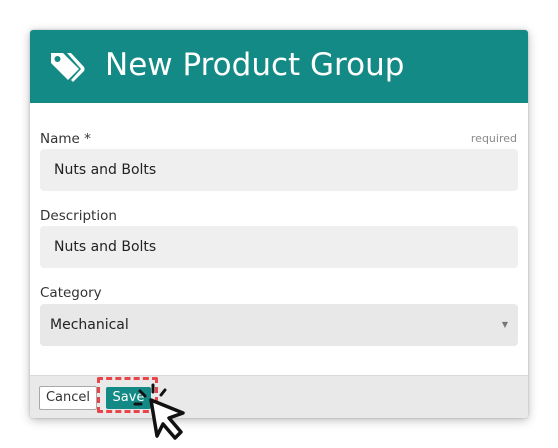 The height and width of the screenshot is (448, 558). Describe the element at coordinates (68, 67) in the screenshot. I see `tag-icon` at that location.